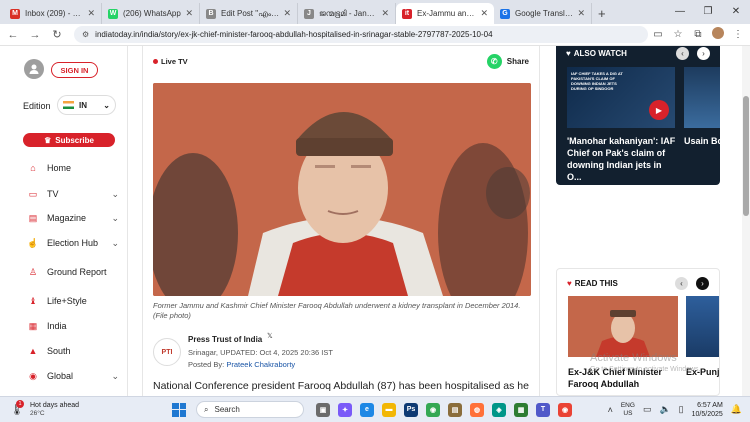 This screenshot has height=422, width=750. What do you see at coordinates (647, 409) in the screenshot?
I see `network-icon: ▭` at bounding box center [647, 409].